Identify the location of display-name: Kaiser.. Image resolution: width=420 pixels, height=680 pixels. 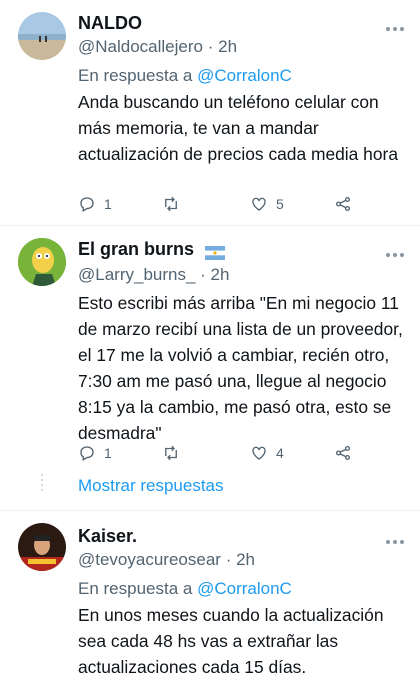
(107, 536).